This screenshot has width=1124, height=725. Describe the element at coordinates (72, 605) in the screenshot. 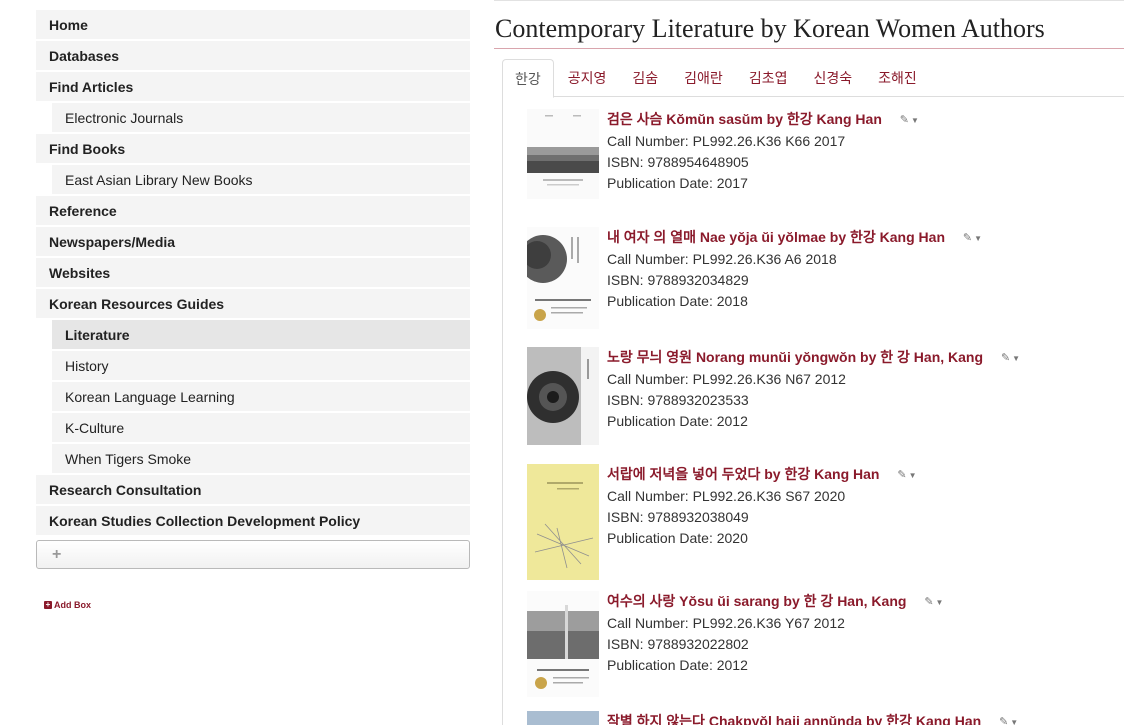

I see `add-box-label: Add Box` at that location.